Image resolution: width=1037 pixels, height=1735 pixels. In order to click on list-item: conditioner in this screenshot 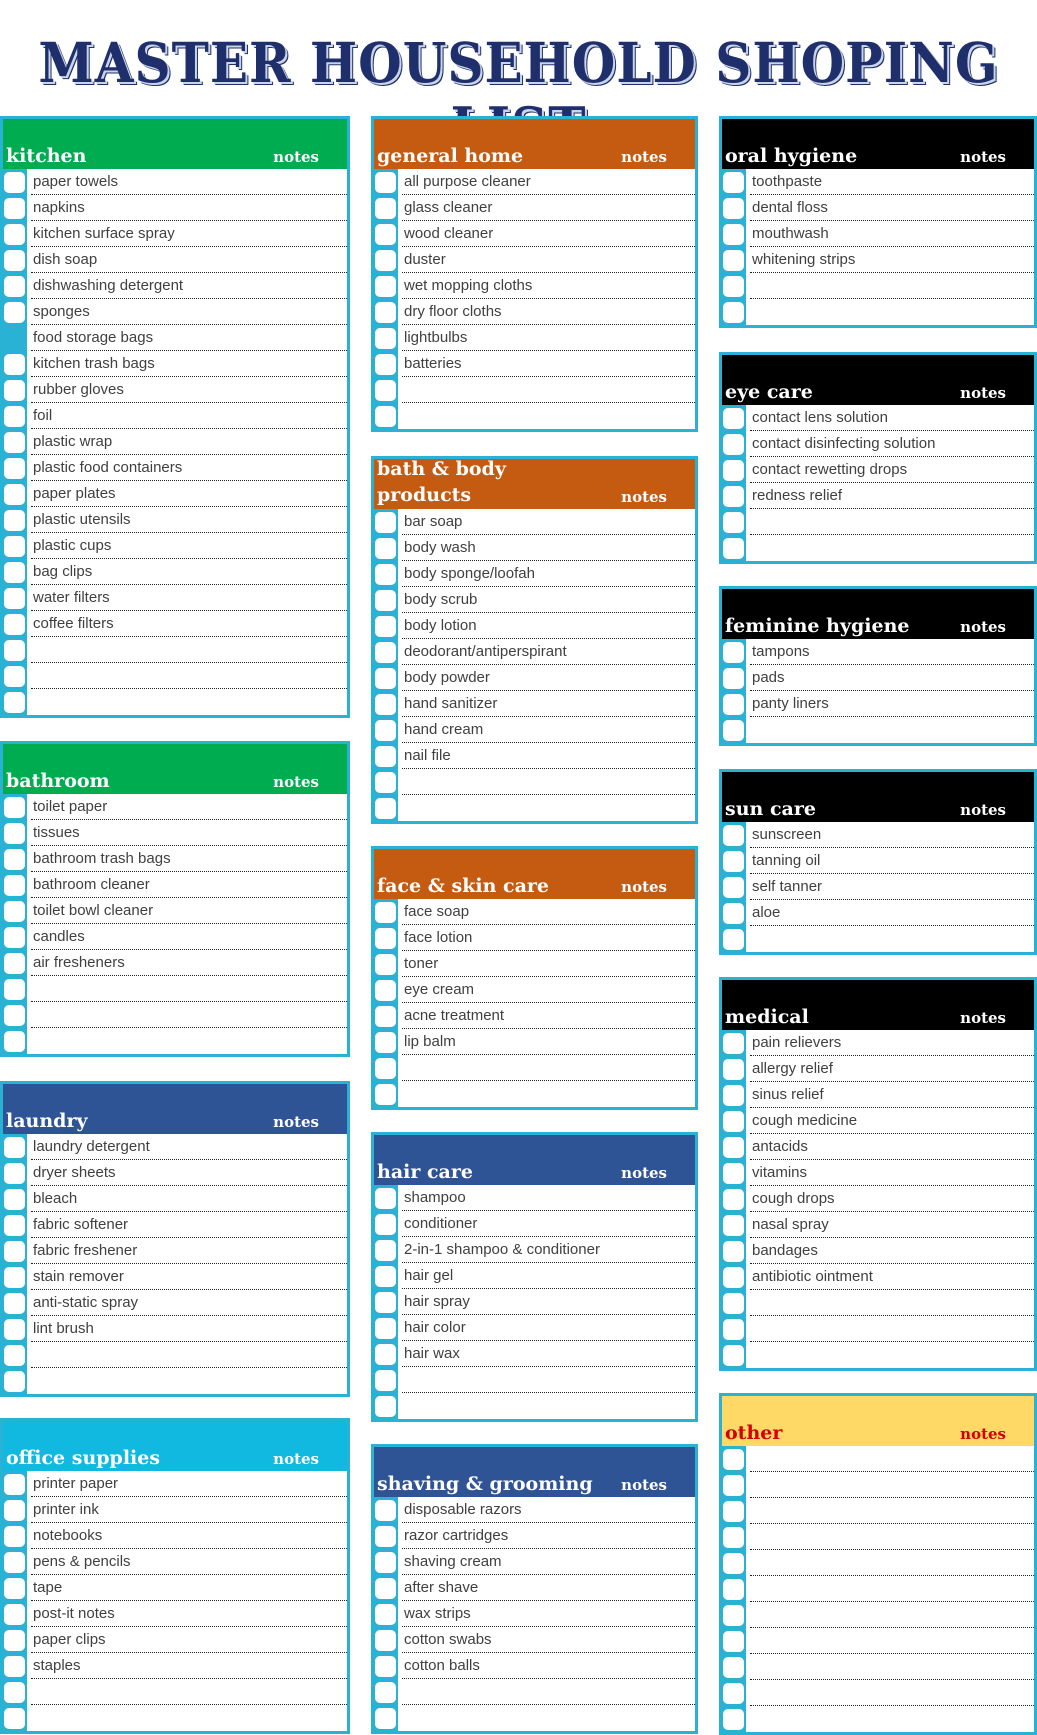, I will do `click(534, 1224)`.